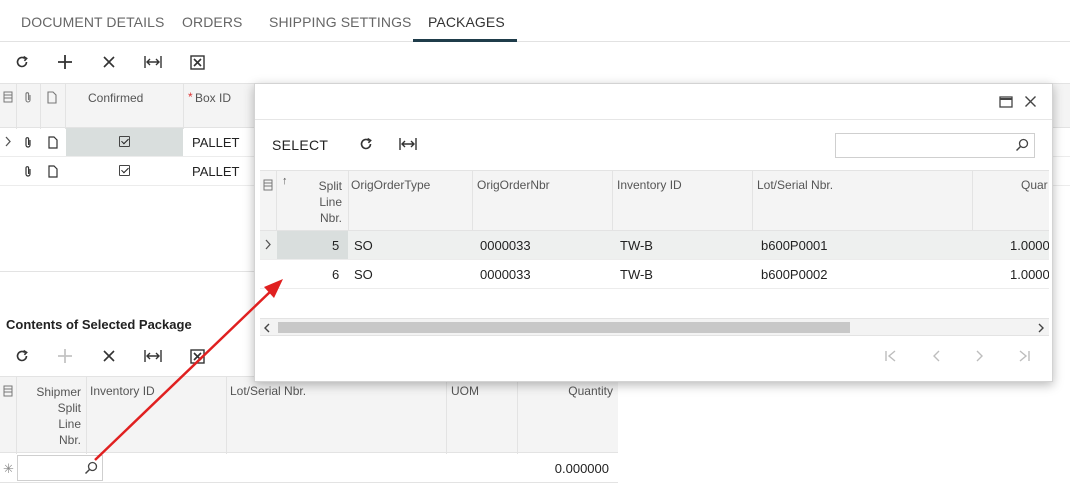 The width and height of the screenshot is (1070, 486). I want to click on last-page-icon, so click(1024, 357).